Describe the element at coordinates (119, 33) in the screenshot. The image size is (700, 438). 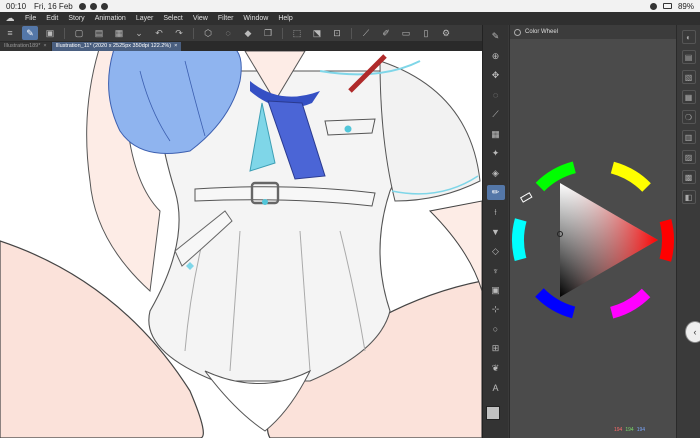
I see `export-icon: ▦` at that location.